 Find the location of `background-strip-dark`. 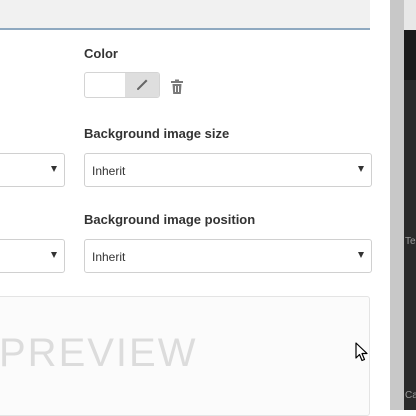

background-strip-dark is located at coordinates (410, 55).